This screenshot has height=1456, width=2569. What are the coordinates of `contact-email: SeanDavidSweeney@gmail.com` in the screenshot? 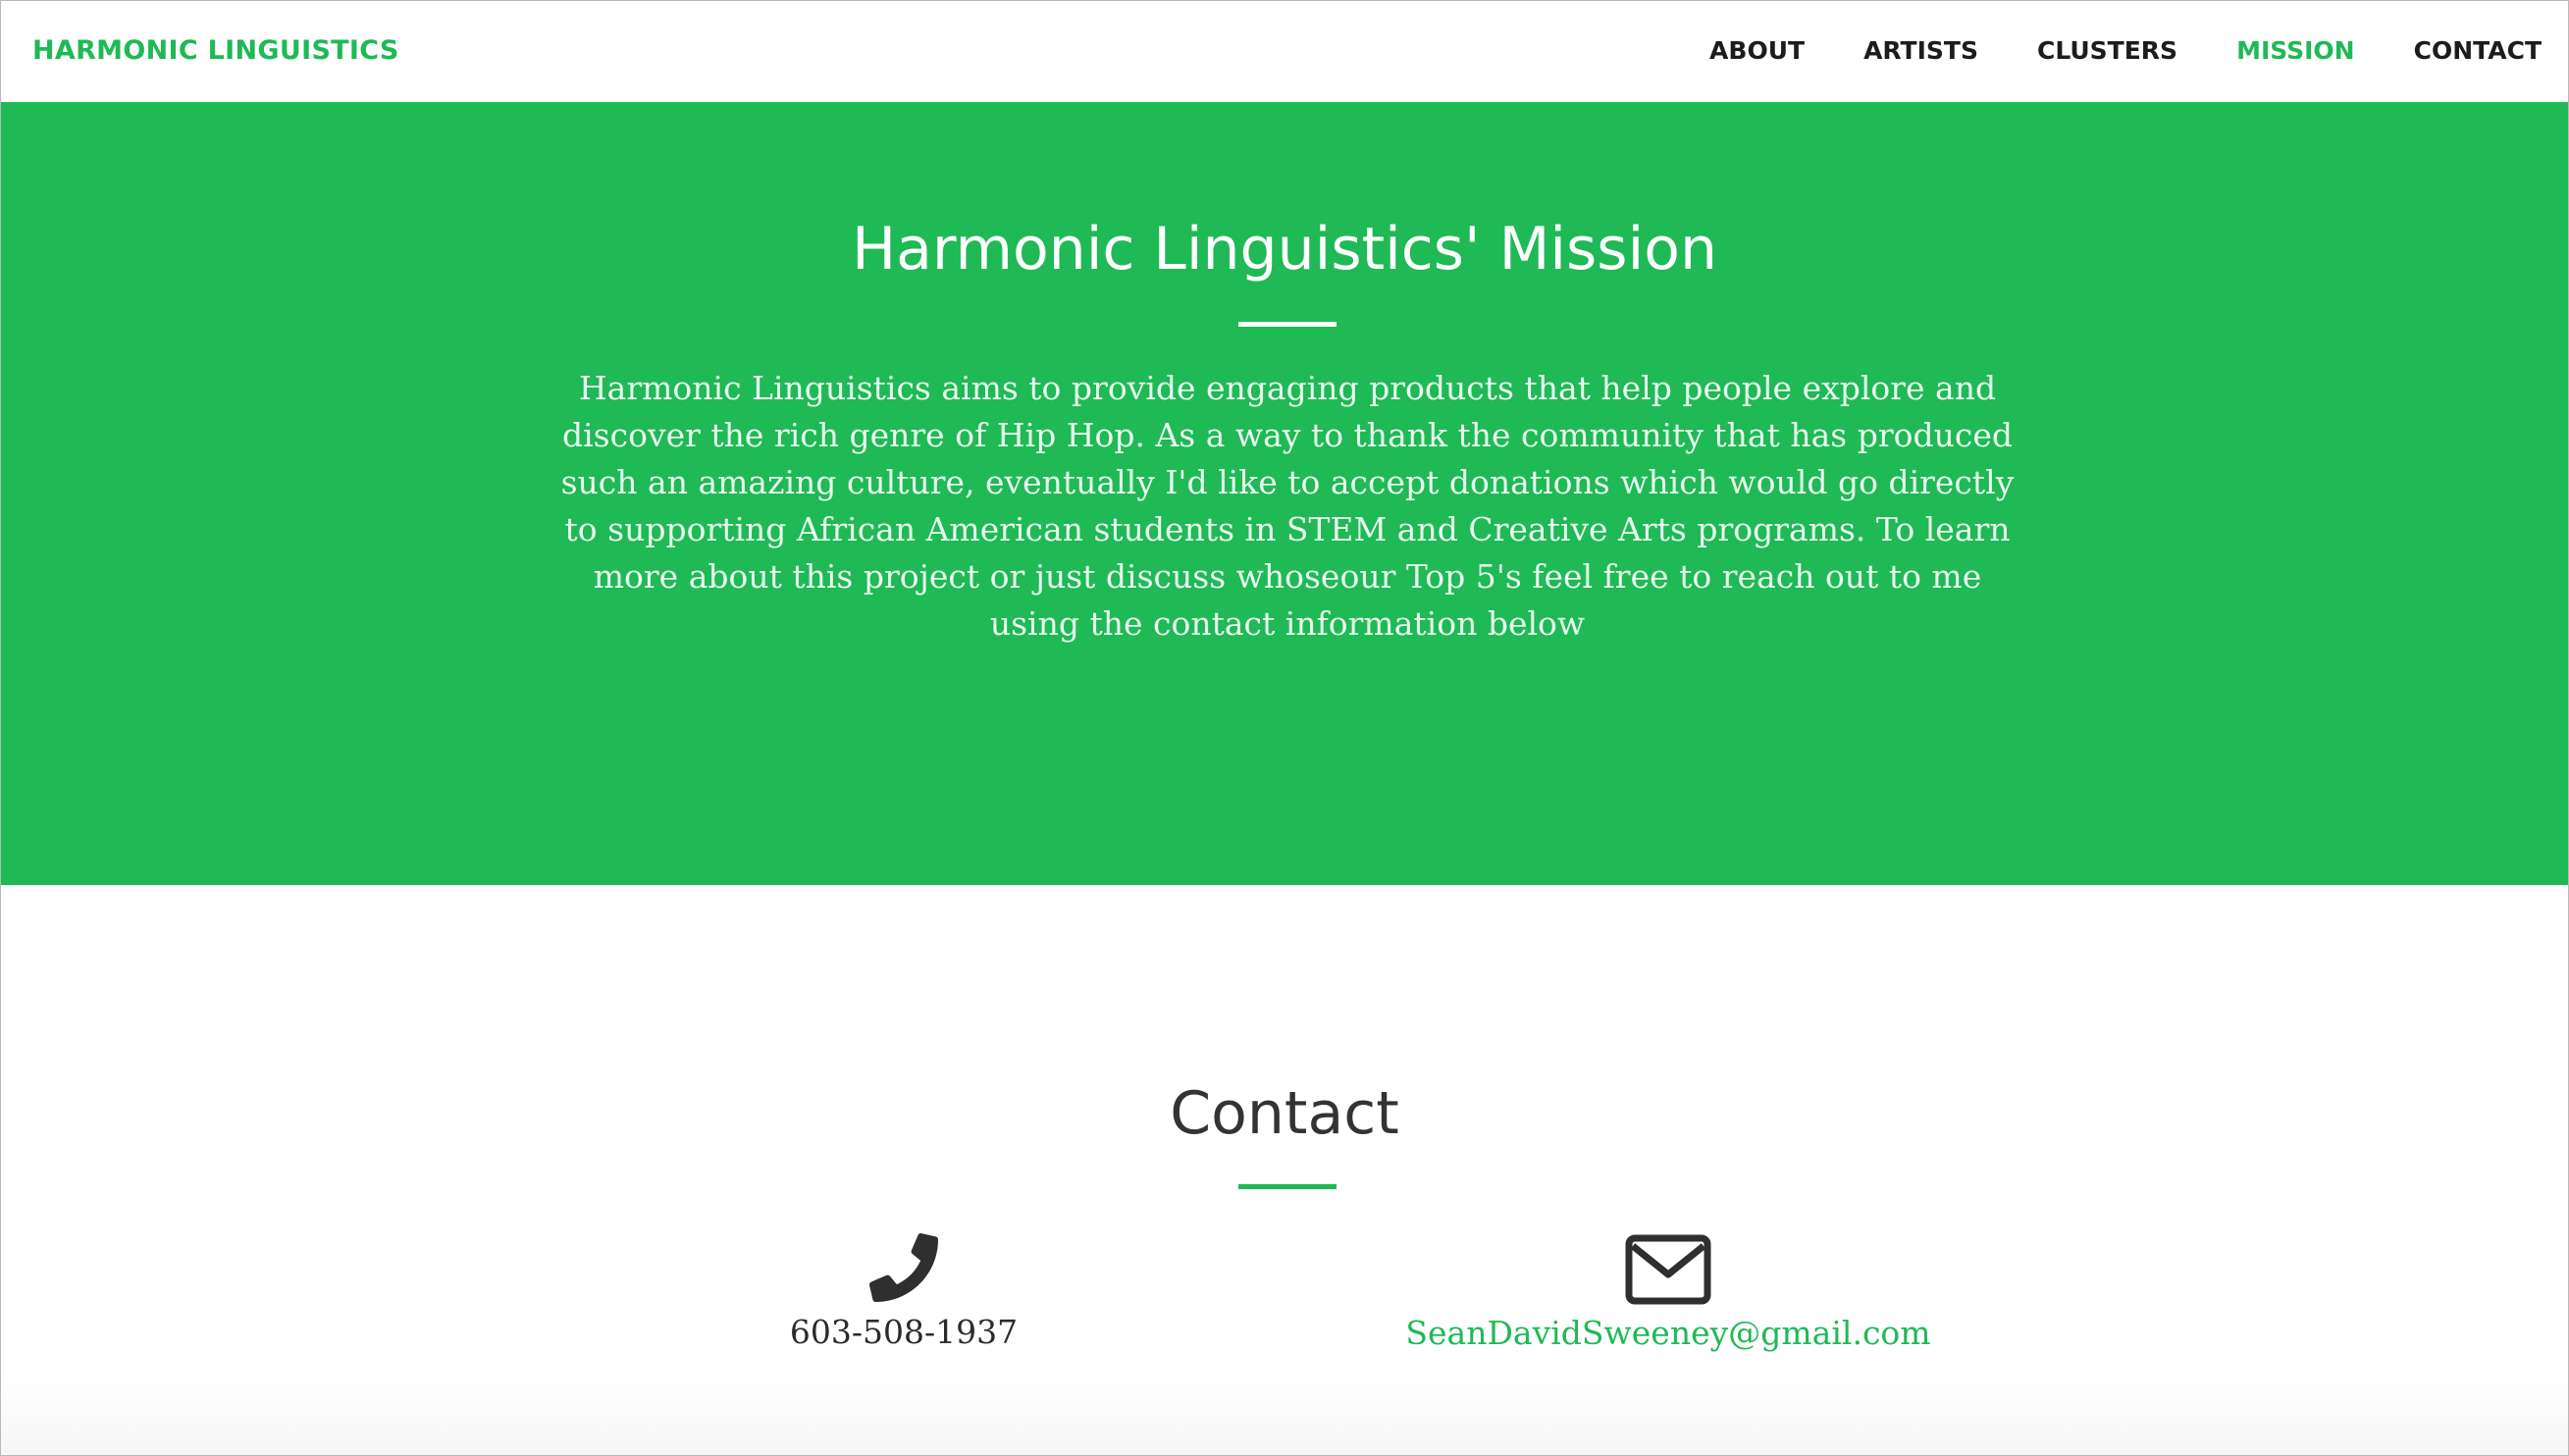 It's located at (1668, 1295).